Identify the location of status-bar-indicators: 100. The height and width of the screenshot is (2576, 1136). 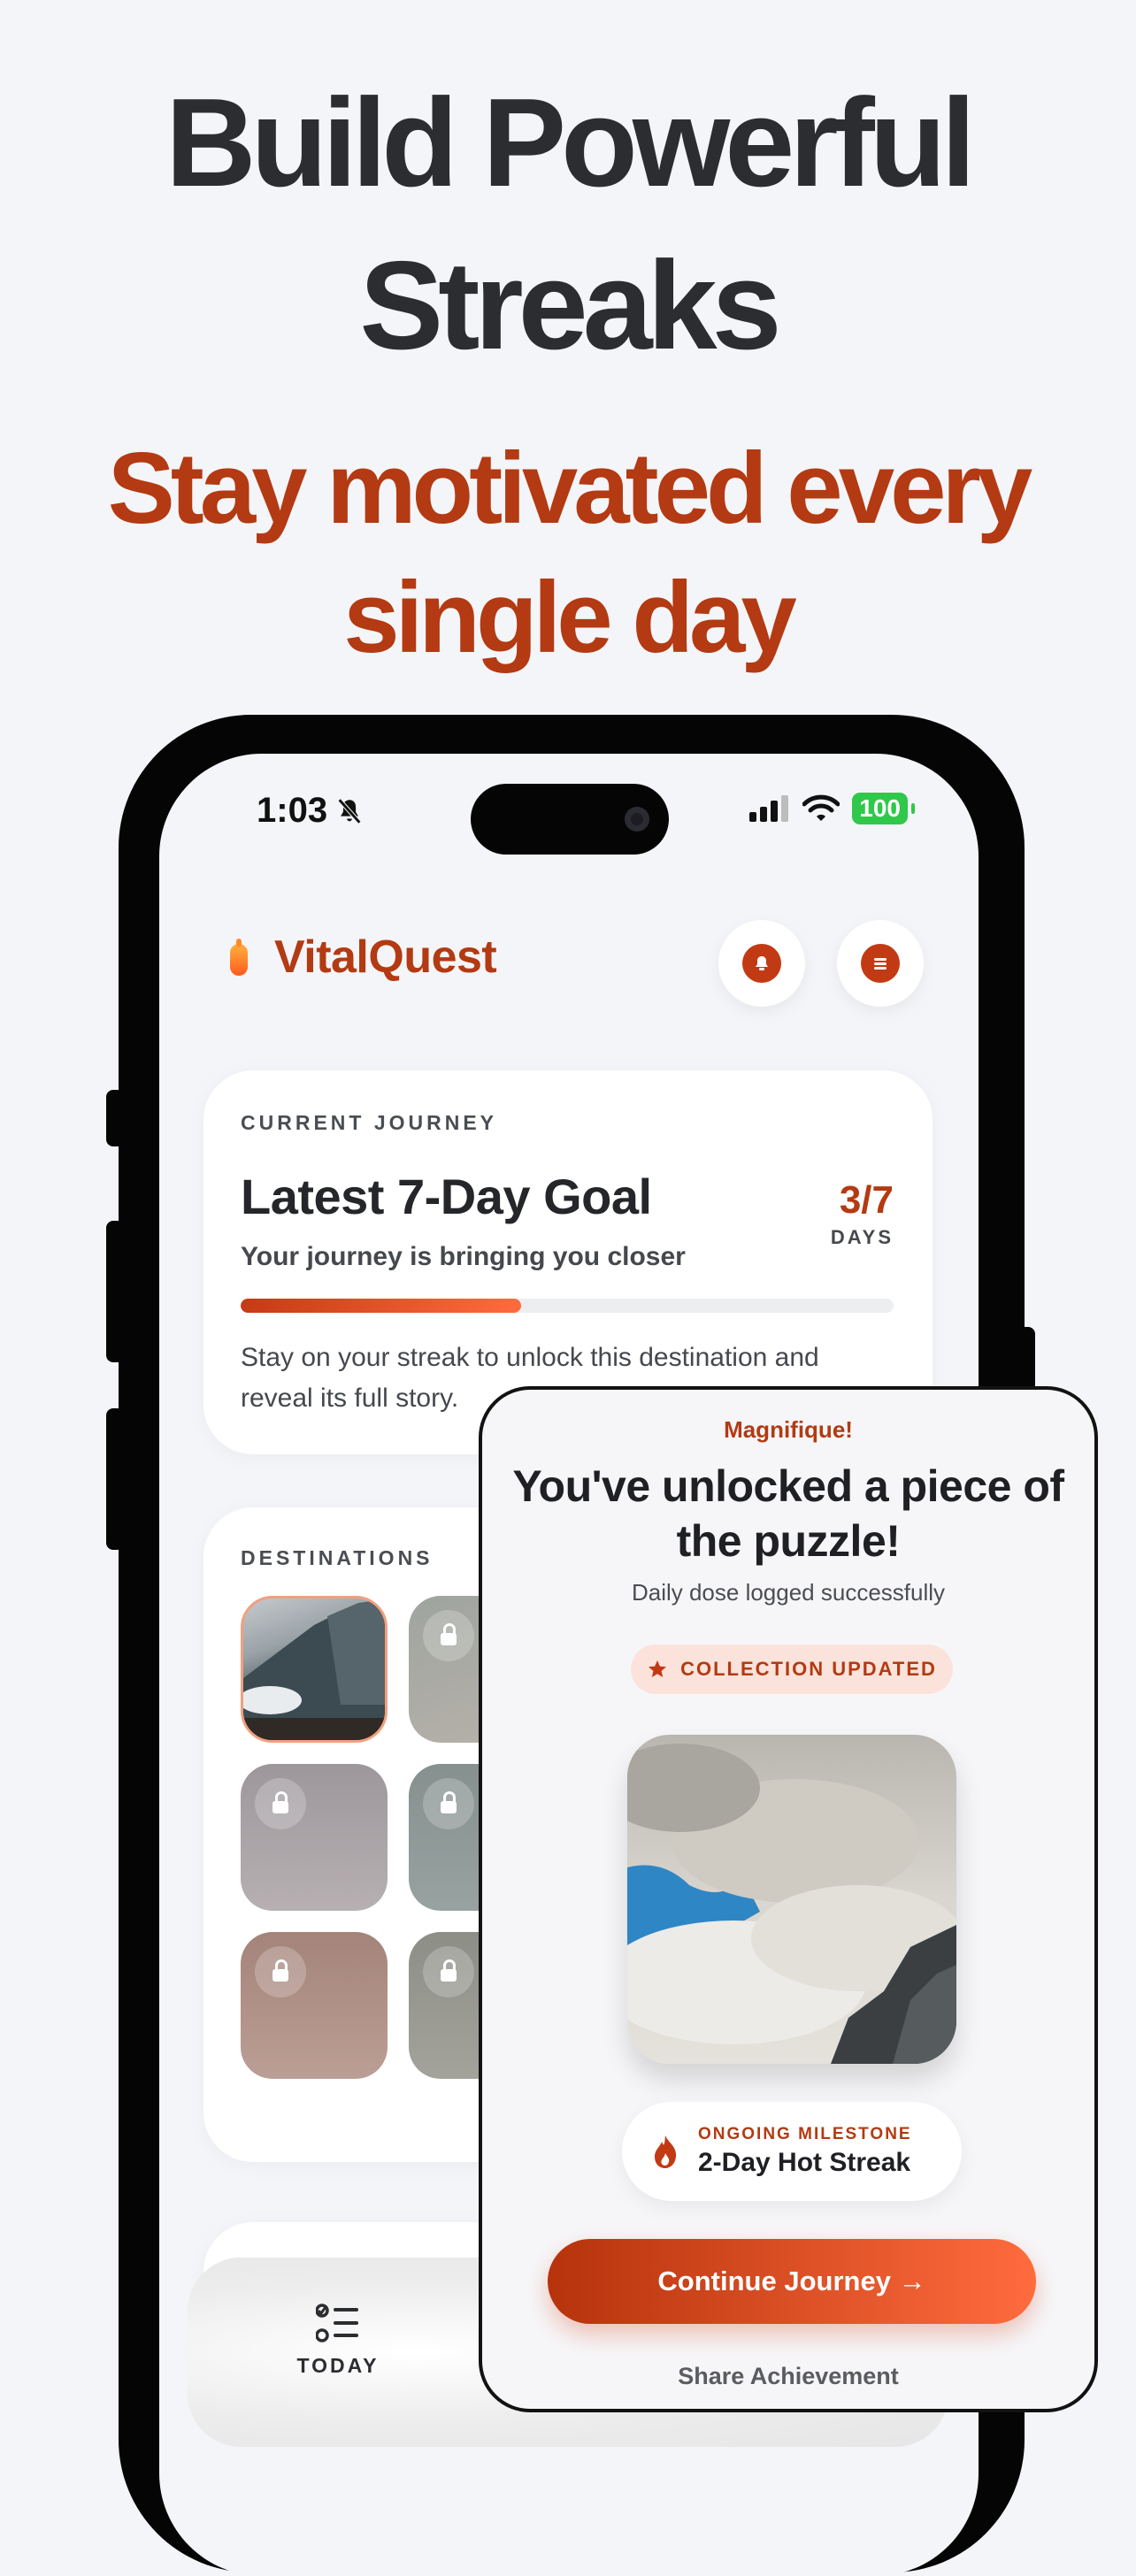
(832, 808).